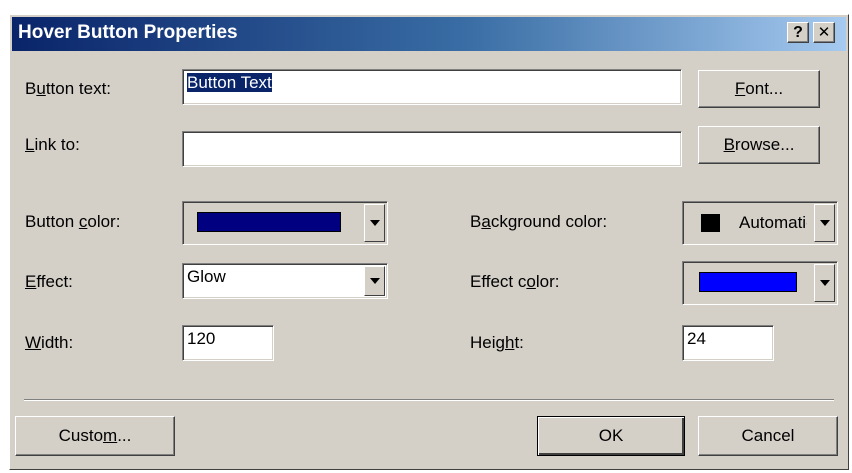 The width and height of the screenshot is (852, 473). Describe the element at coordinates (285, 281) in the screenshot. I see `effect-select: Glow` at that location.